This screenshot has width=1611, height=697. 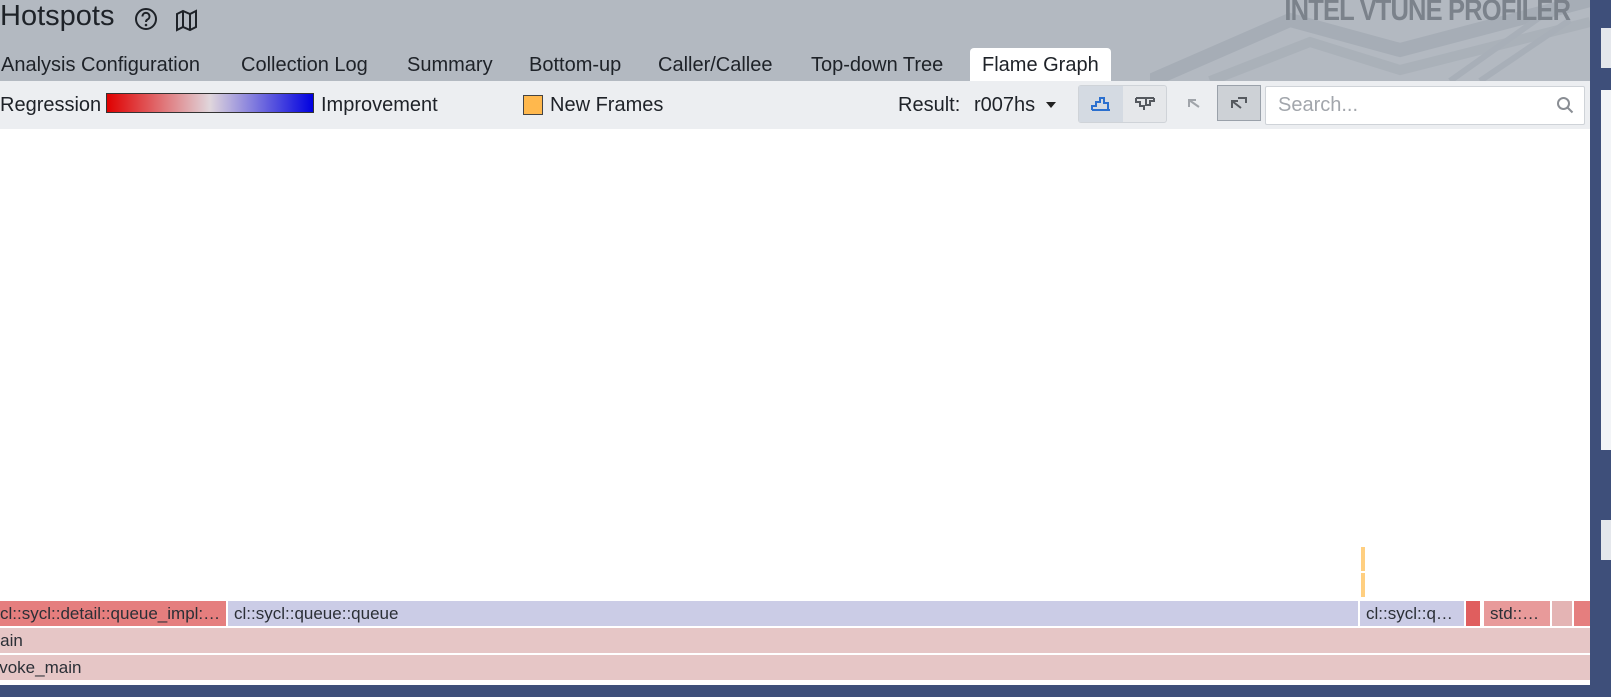 I want to click on undo-zoom-button, so click(x=1195, y=103).